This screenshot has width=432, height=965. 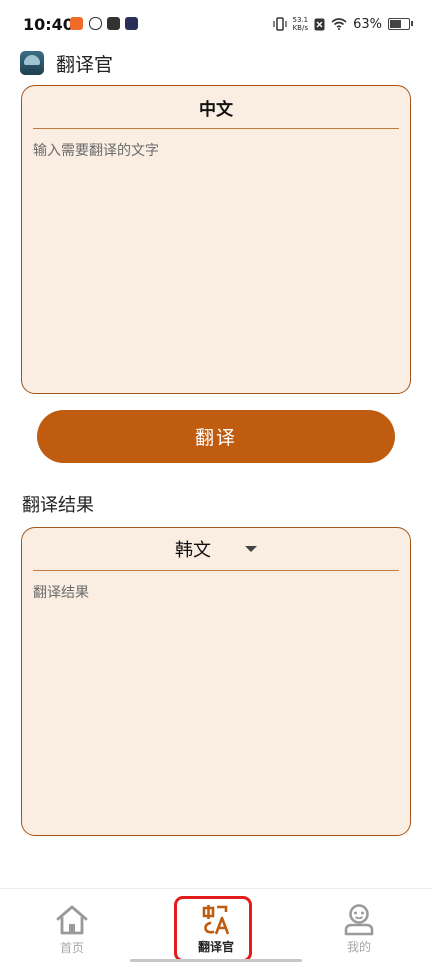 What do you see at coordinates (216, 436) in the screenshot?
I see `translate-button: 翻译` at bounding box center [216, 436].